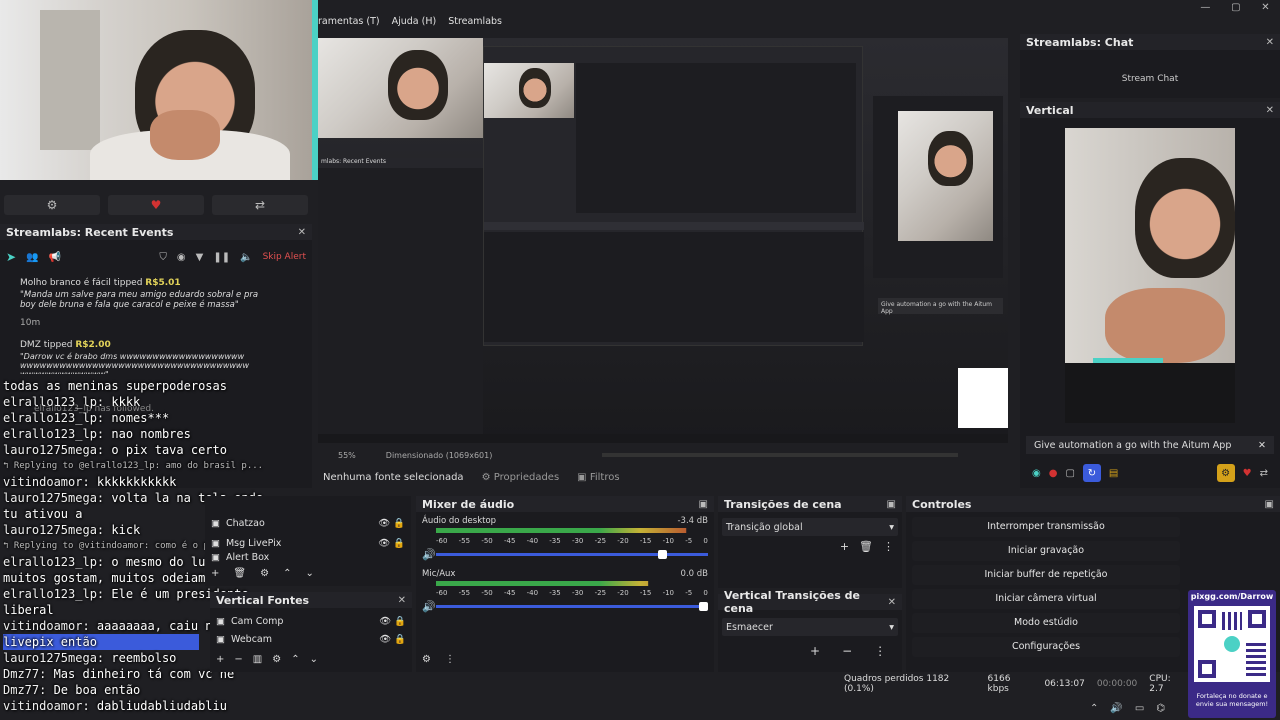 This screenshot has height=720, width=1280. I want to click on battery-icon: ▭, so click(1139, 708).